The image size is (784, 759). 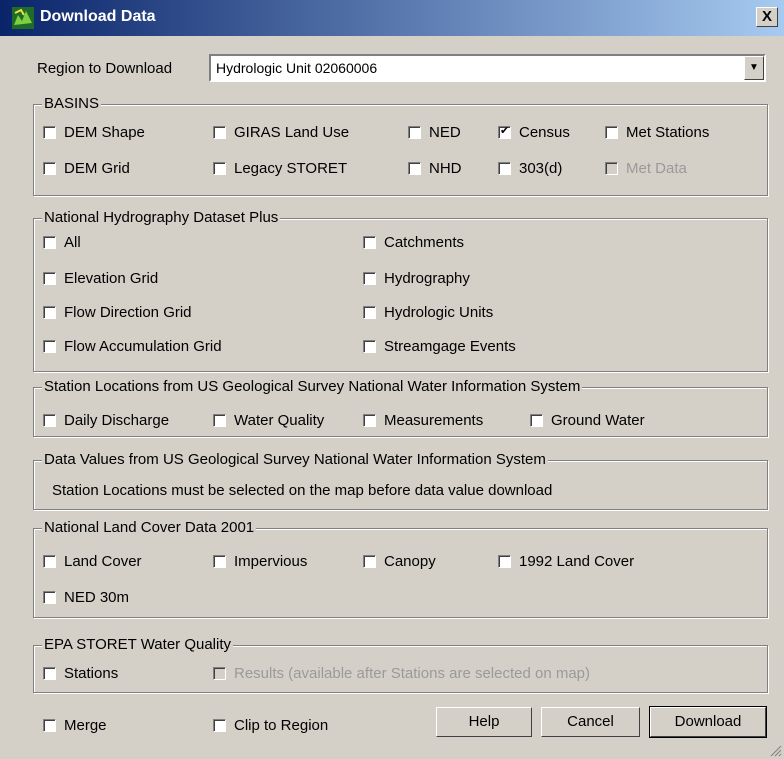 I want to click on resize-grip-icon, so click(x=776, y=751).